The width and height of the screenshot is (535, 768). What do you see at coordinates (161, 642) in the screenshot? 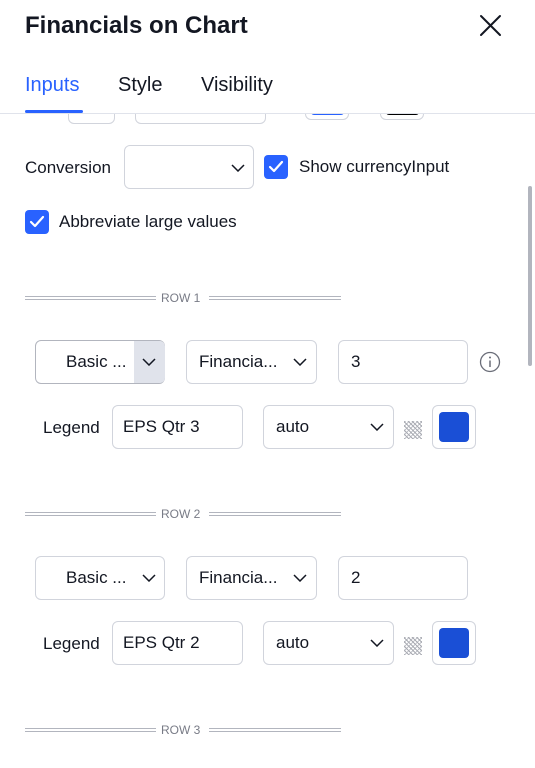
I see `row-2-legend-value: EPS Qtr 2` at bounding box center [161, 642].